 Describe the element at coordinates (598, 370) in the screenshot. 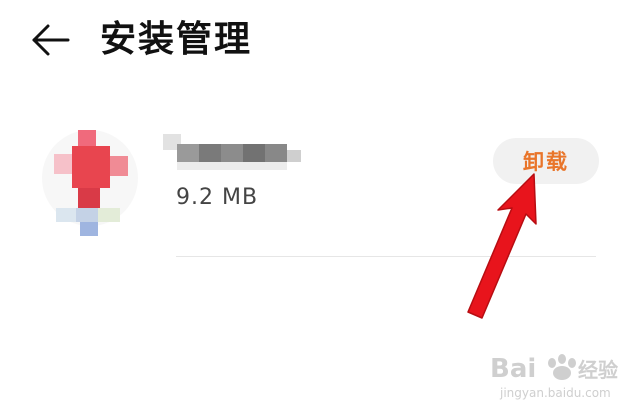

I see `svg-text: 经验` at that location.